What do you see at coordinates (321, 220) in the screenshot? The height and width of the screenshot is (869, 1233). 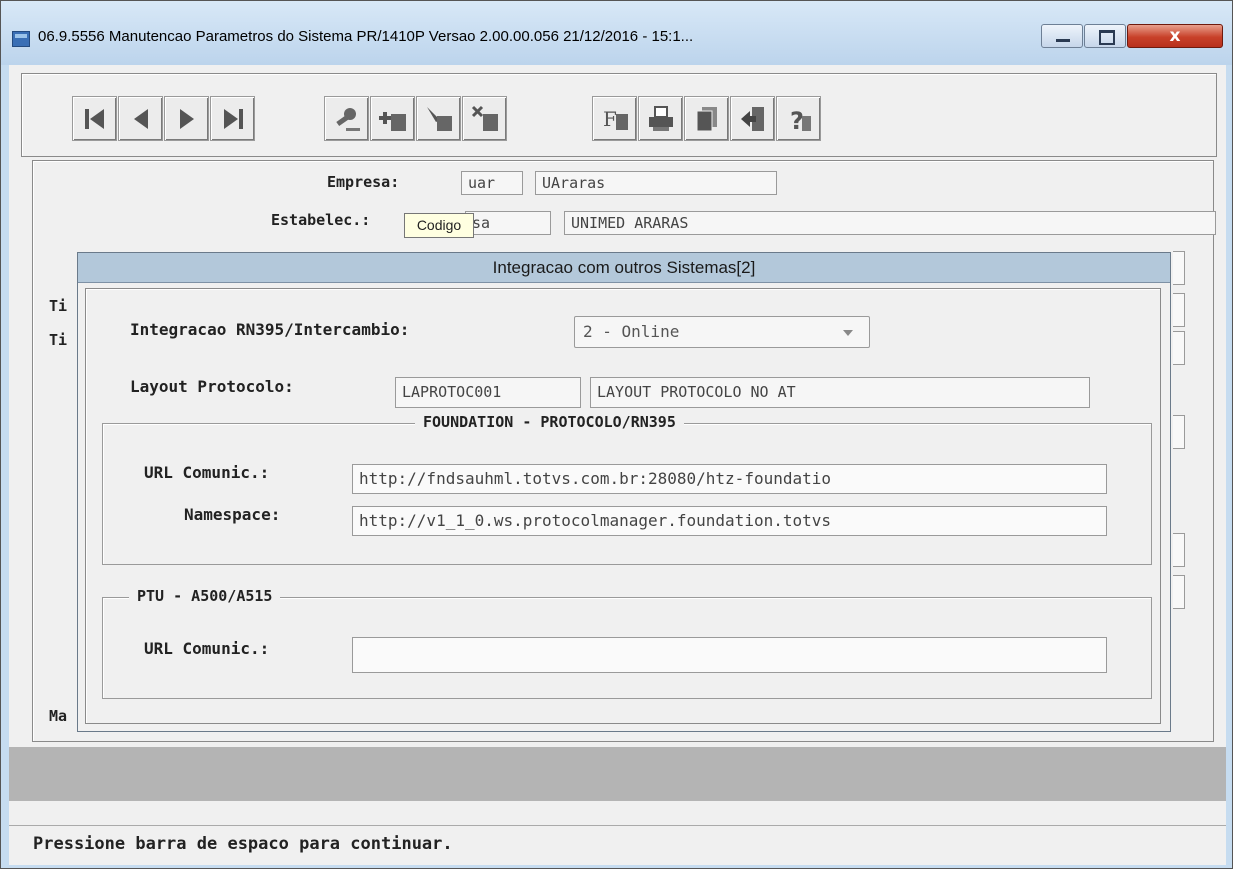 I see `estabelec-label: Estabelec.:` at bounding box center [321, 220].